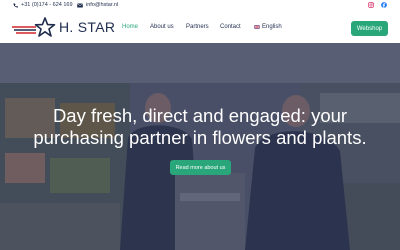 The height and width of the screenshot is (250, 400). Describe the element at coordinates (130, 27) in the screenshot. I see `nav-home: Home` at that location.